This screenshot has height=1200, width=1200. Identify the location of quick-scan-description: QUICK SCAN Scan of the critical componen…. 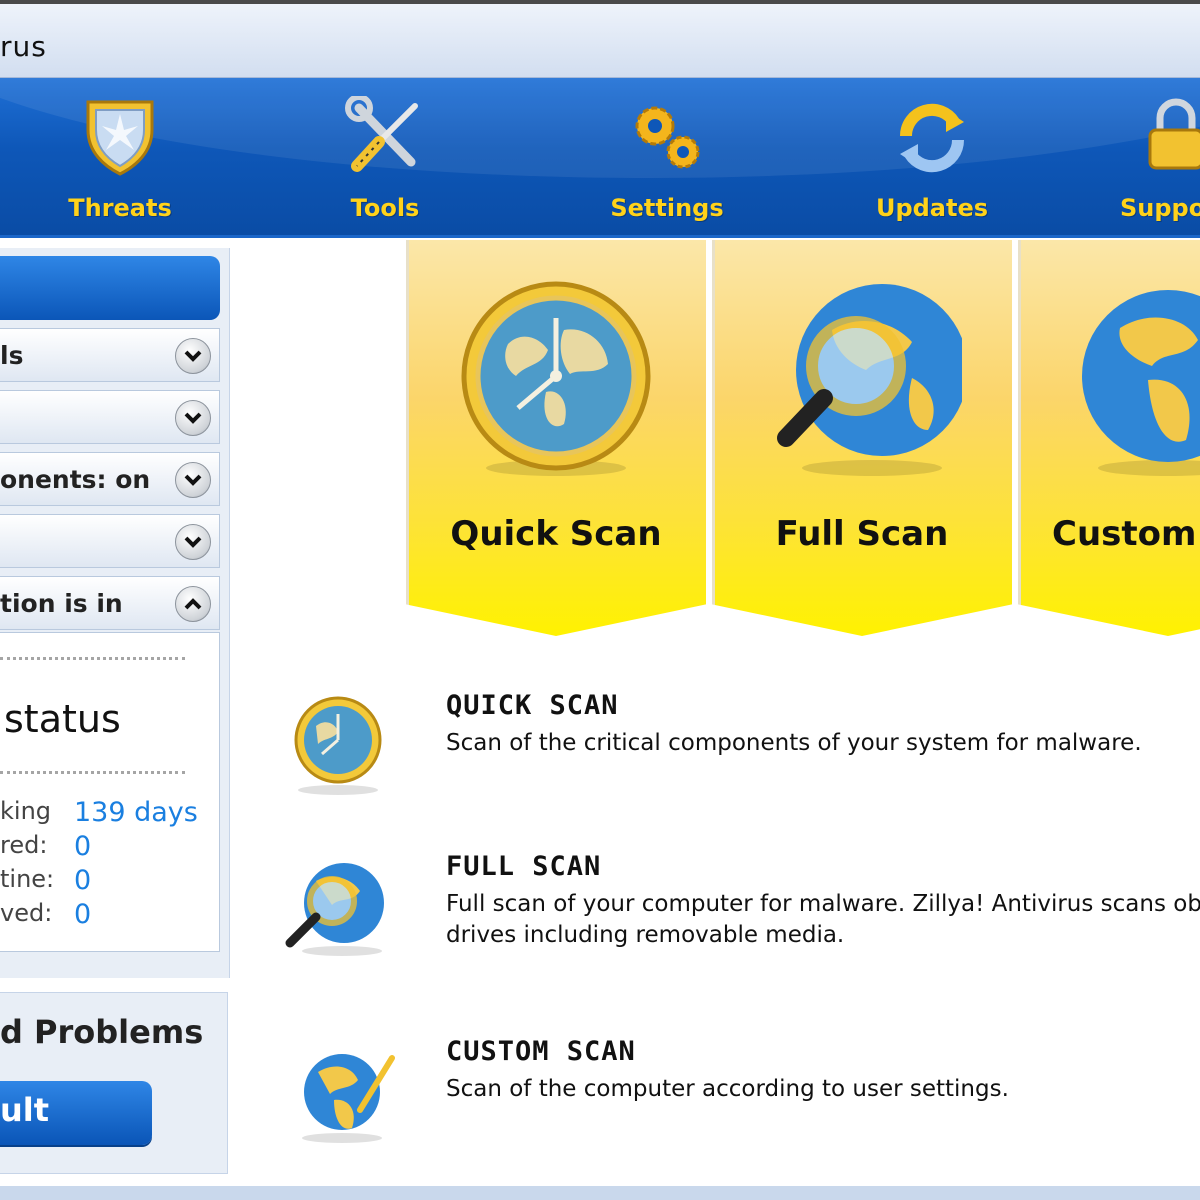
(738, 760).